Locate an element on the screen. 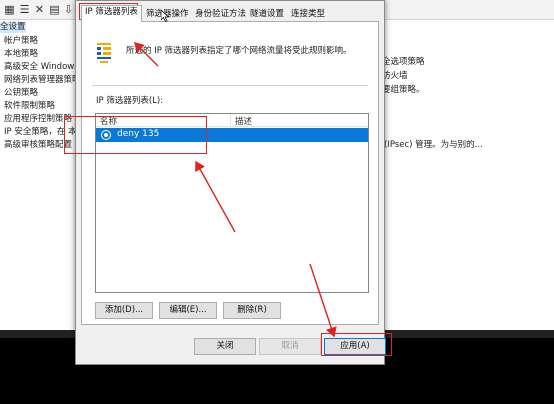 This screenshot has width=554, height=404. window-icon: ▦ is located at coordinates (9, 9).